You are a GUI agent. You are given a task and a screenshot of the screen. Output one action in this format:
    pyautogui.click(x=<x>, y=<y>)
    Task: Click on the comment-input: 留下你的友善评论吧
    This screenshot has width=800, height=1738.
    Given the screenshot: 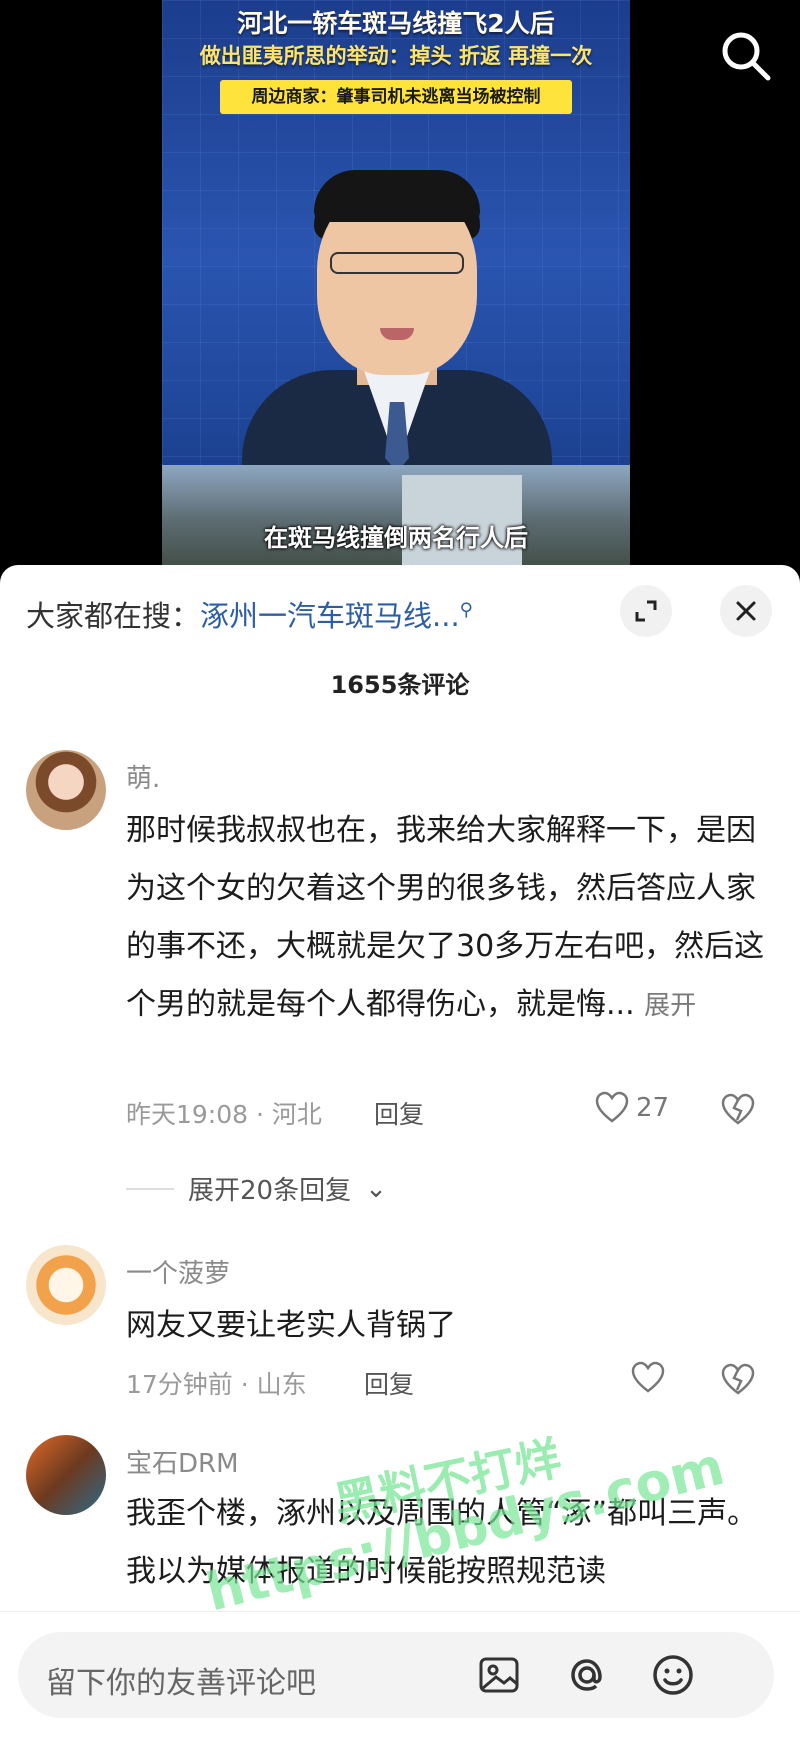 What is the action you would take?
    pyautogui.click(x=396, y=1675)
    